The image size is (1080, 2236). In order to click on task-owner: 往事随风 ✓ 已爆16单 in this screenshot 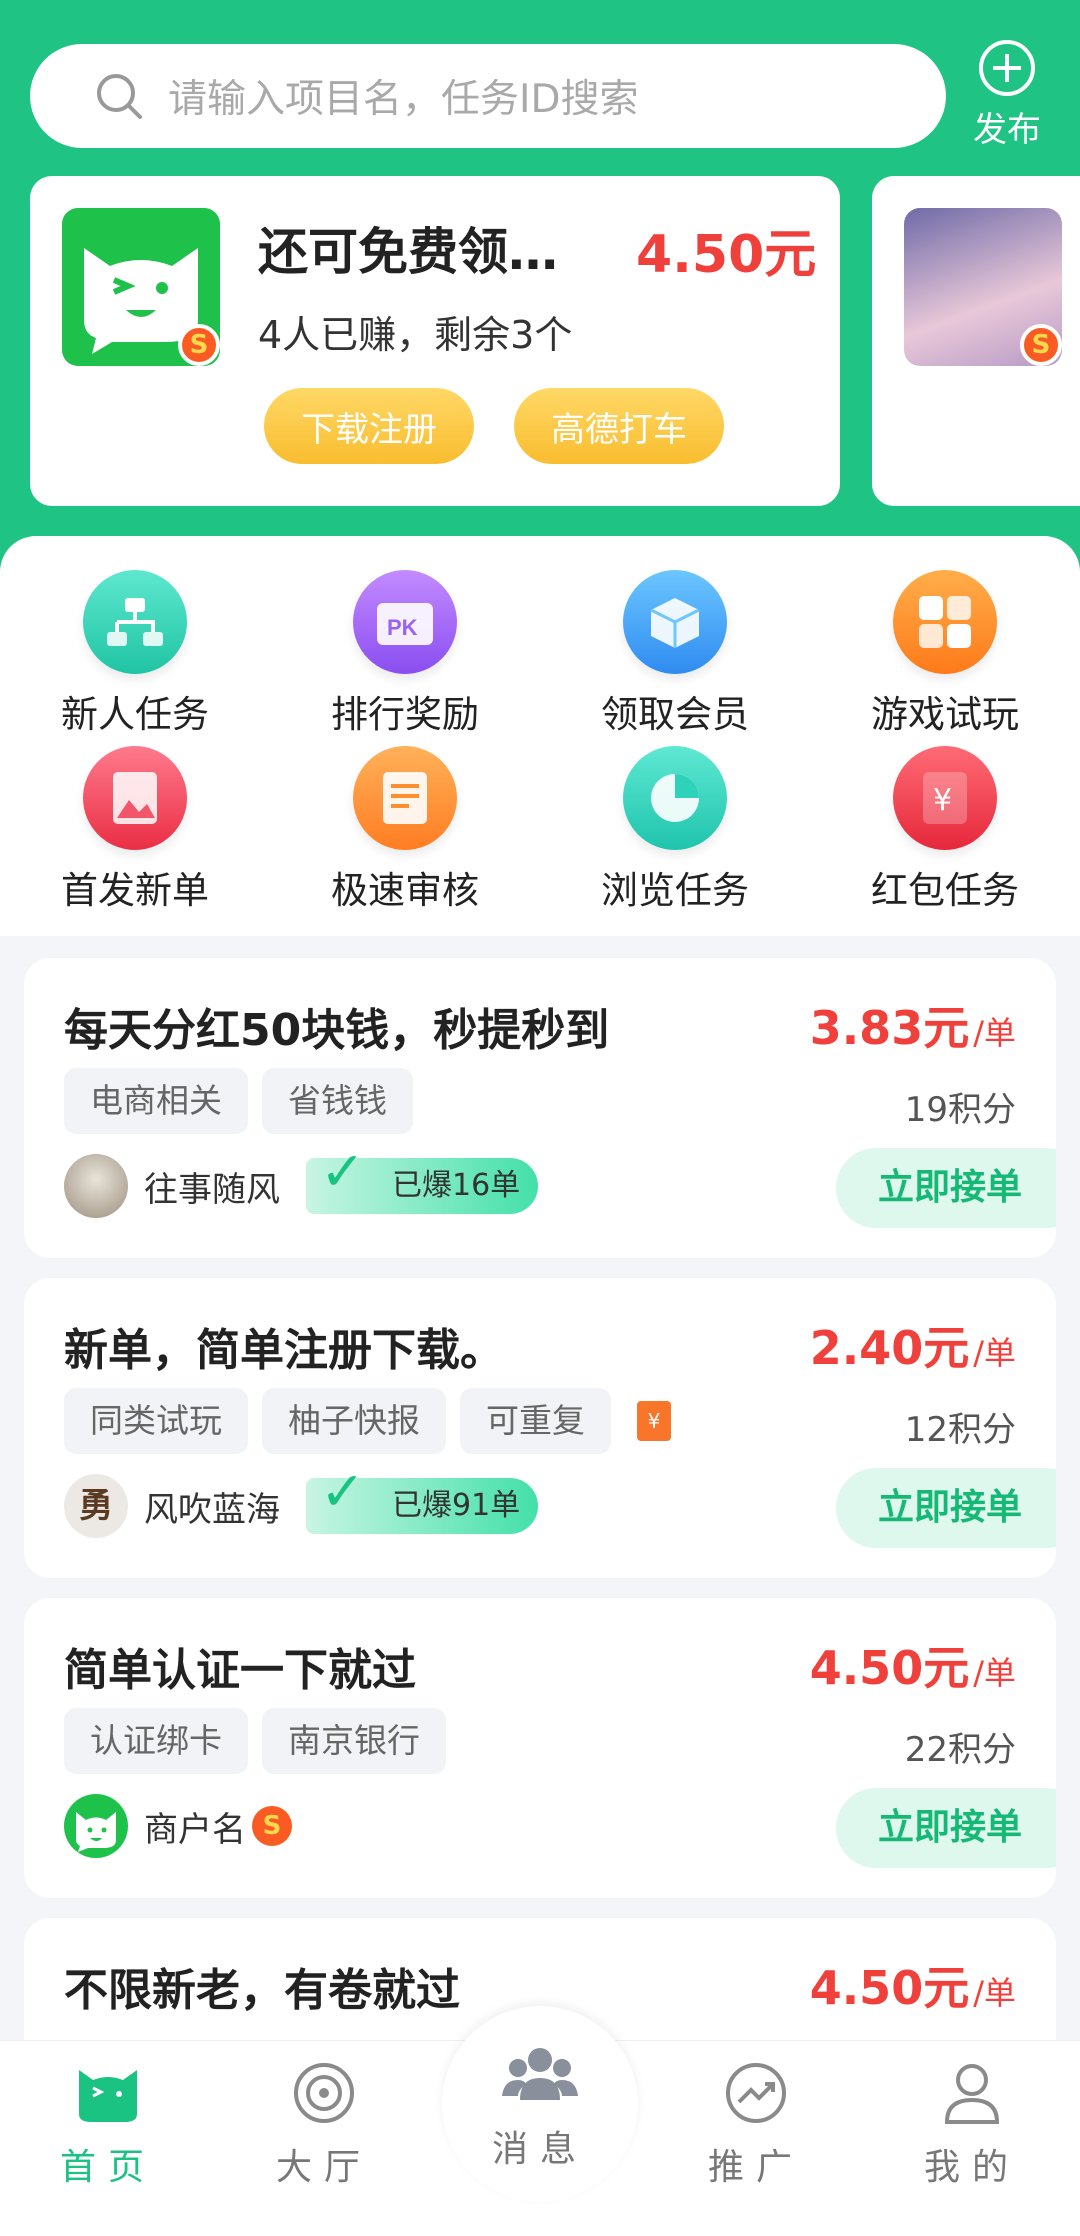, I will do `click(301, 1181)`.